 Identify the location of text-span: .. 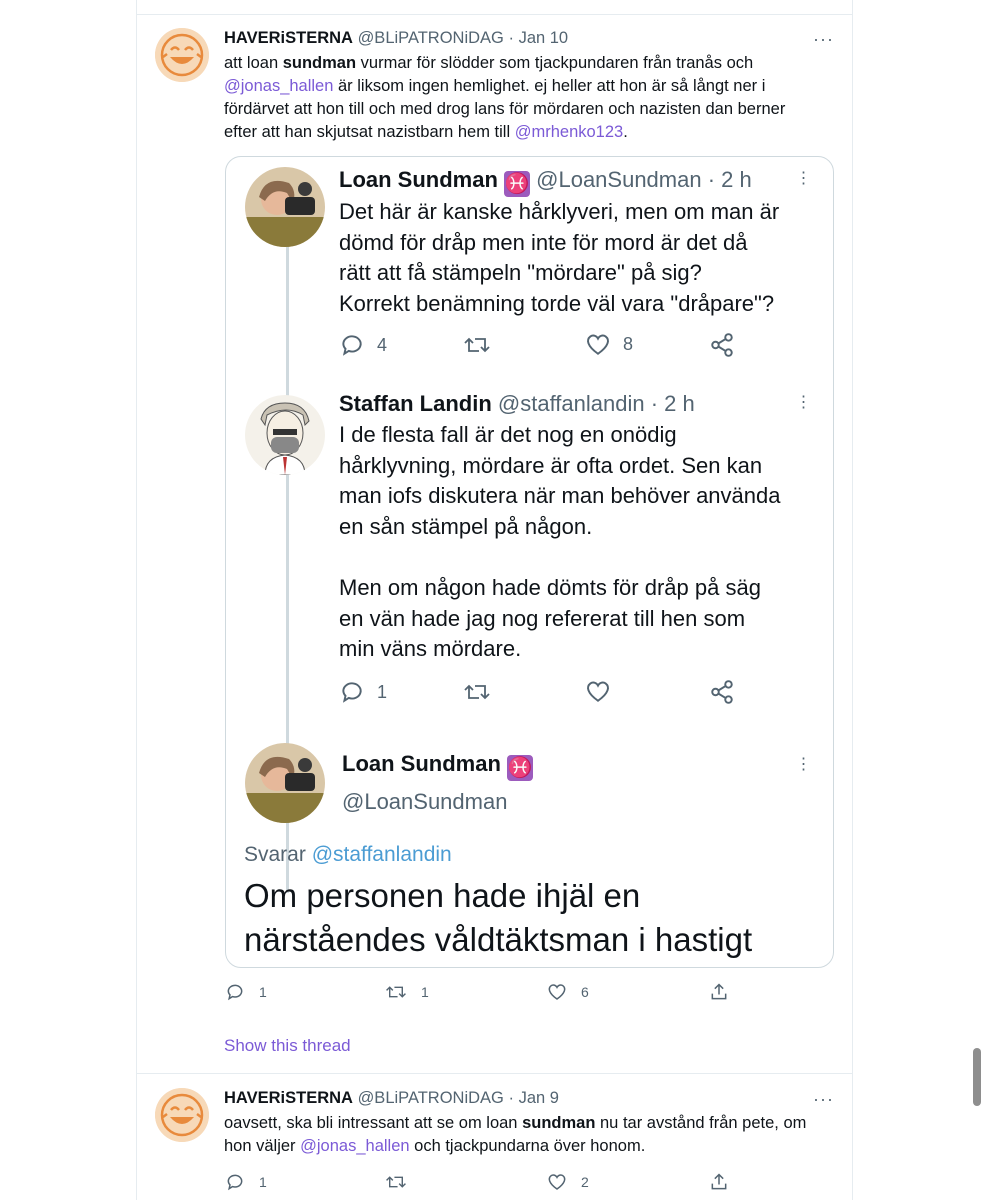
(625, 132).